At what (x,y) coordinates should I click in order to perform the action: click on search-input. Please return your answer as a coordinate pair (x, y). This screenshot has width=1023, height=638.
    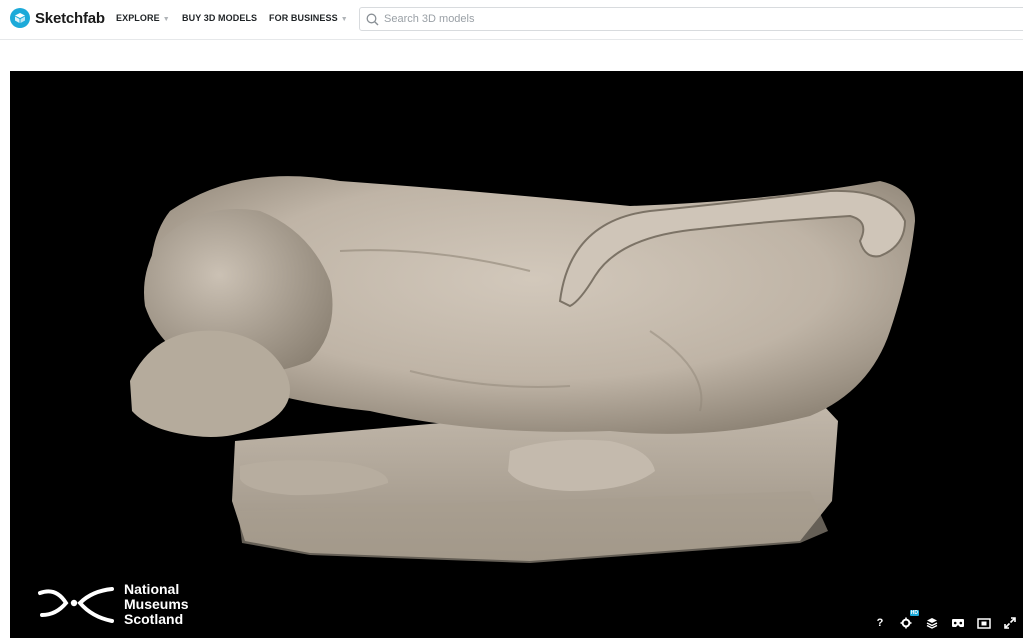
    Looking at the image, I should click on (684, 19).